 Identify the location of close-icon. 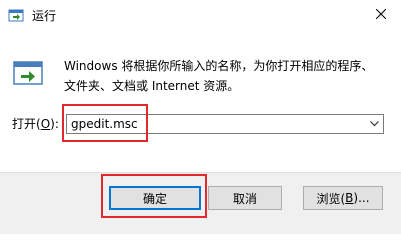
(381, 13).